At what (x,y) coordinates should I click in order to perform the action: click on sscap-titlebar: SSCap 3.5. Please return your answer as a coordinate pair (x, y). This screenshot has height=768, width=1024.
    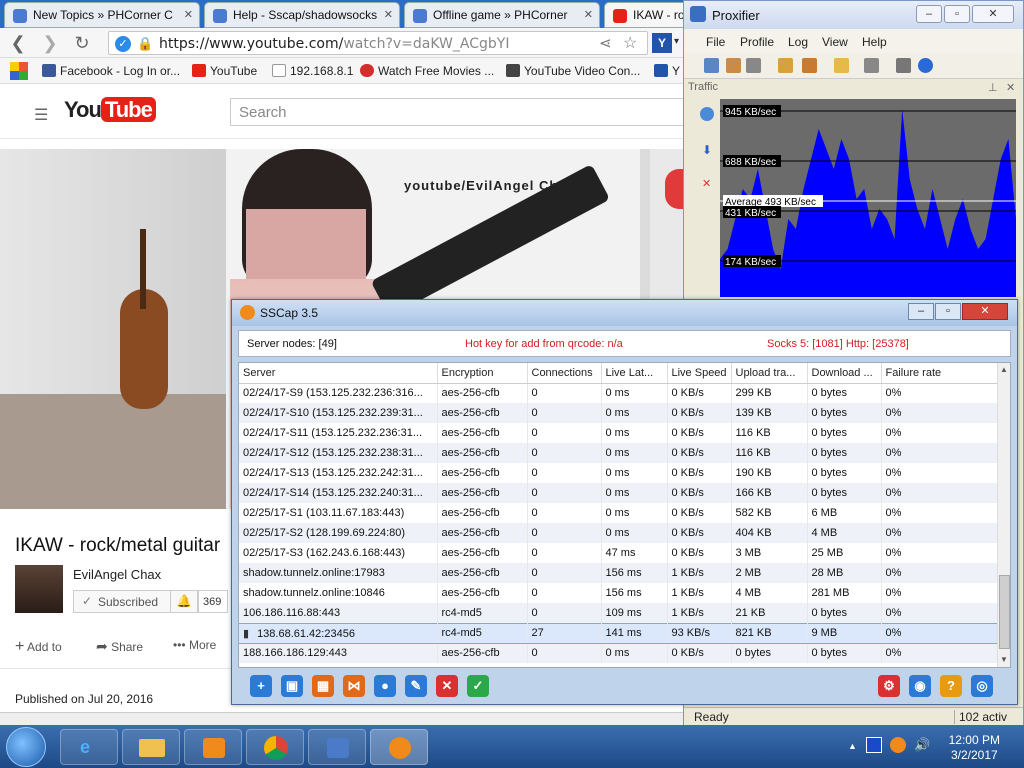
    Looking at the image, I should click on (624, 313).